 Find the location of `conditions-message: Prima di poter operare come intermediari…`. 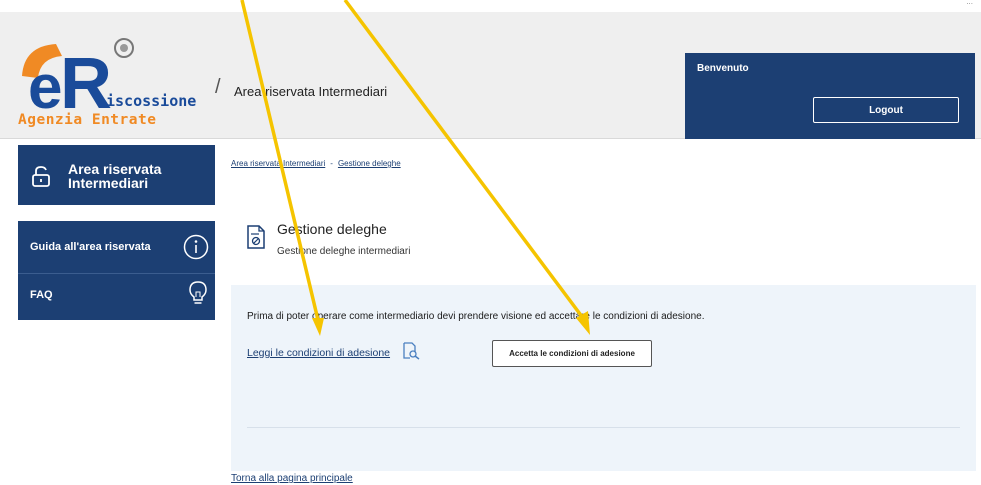

conditions-message: Prima di poter operare come intermediari… is located at coordinates (476, 316).